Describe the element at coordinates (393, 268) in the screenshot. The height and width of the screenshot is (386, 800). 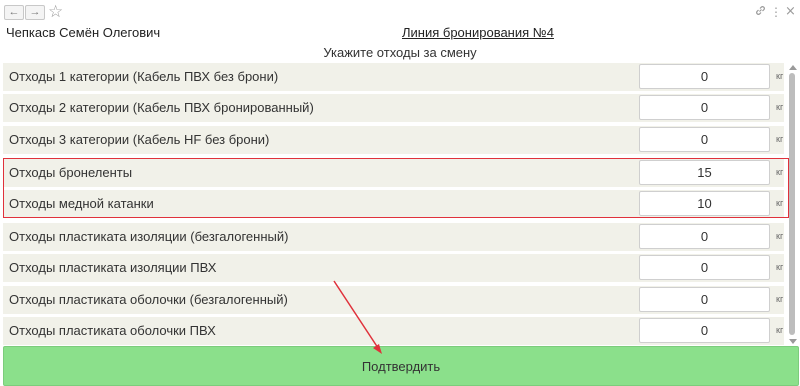
I see `waste-row-insulation-pvc: Отходы пластиката изоляции ПВХ кг` at that location.